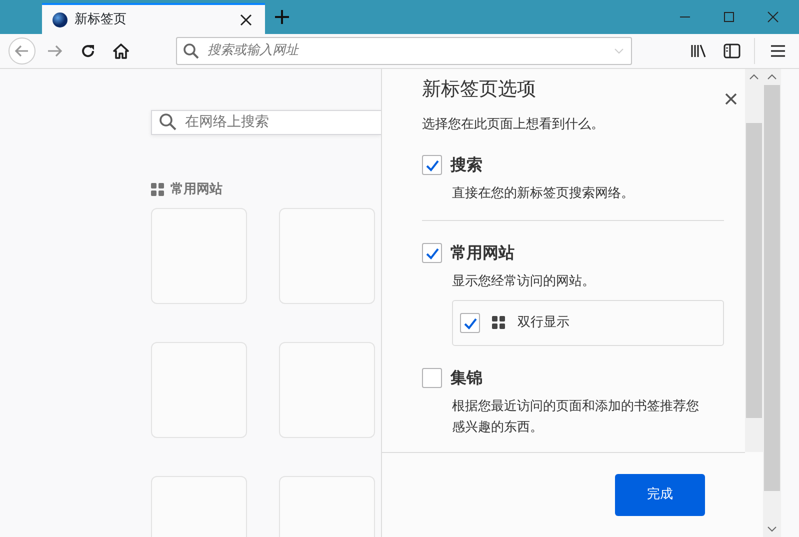 Image resolution: width=799 pixels, height=537 pixels. I want to click on search-box: 在网络上搜索, so click(266, 122).